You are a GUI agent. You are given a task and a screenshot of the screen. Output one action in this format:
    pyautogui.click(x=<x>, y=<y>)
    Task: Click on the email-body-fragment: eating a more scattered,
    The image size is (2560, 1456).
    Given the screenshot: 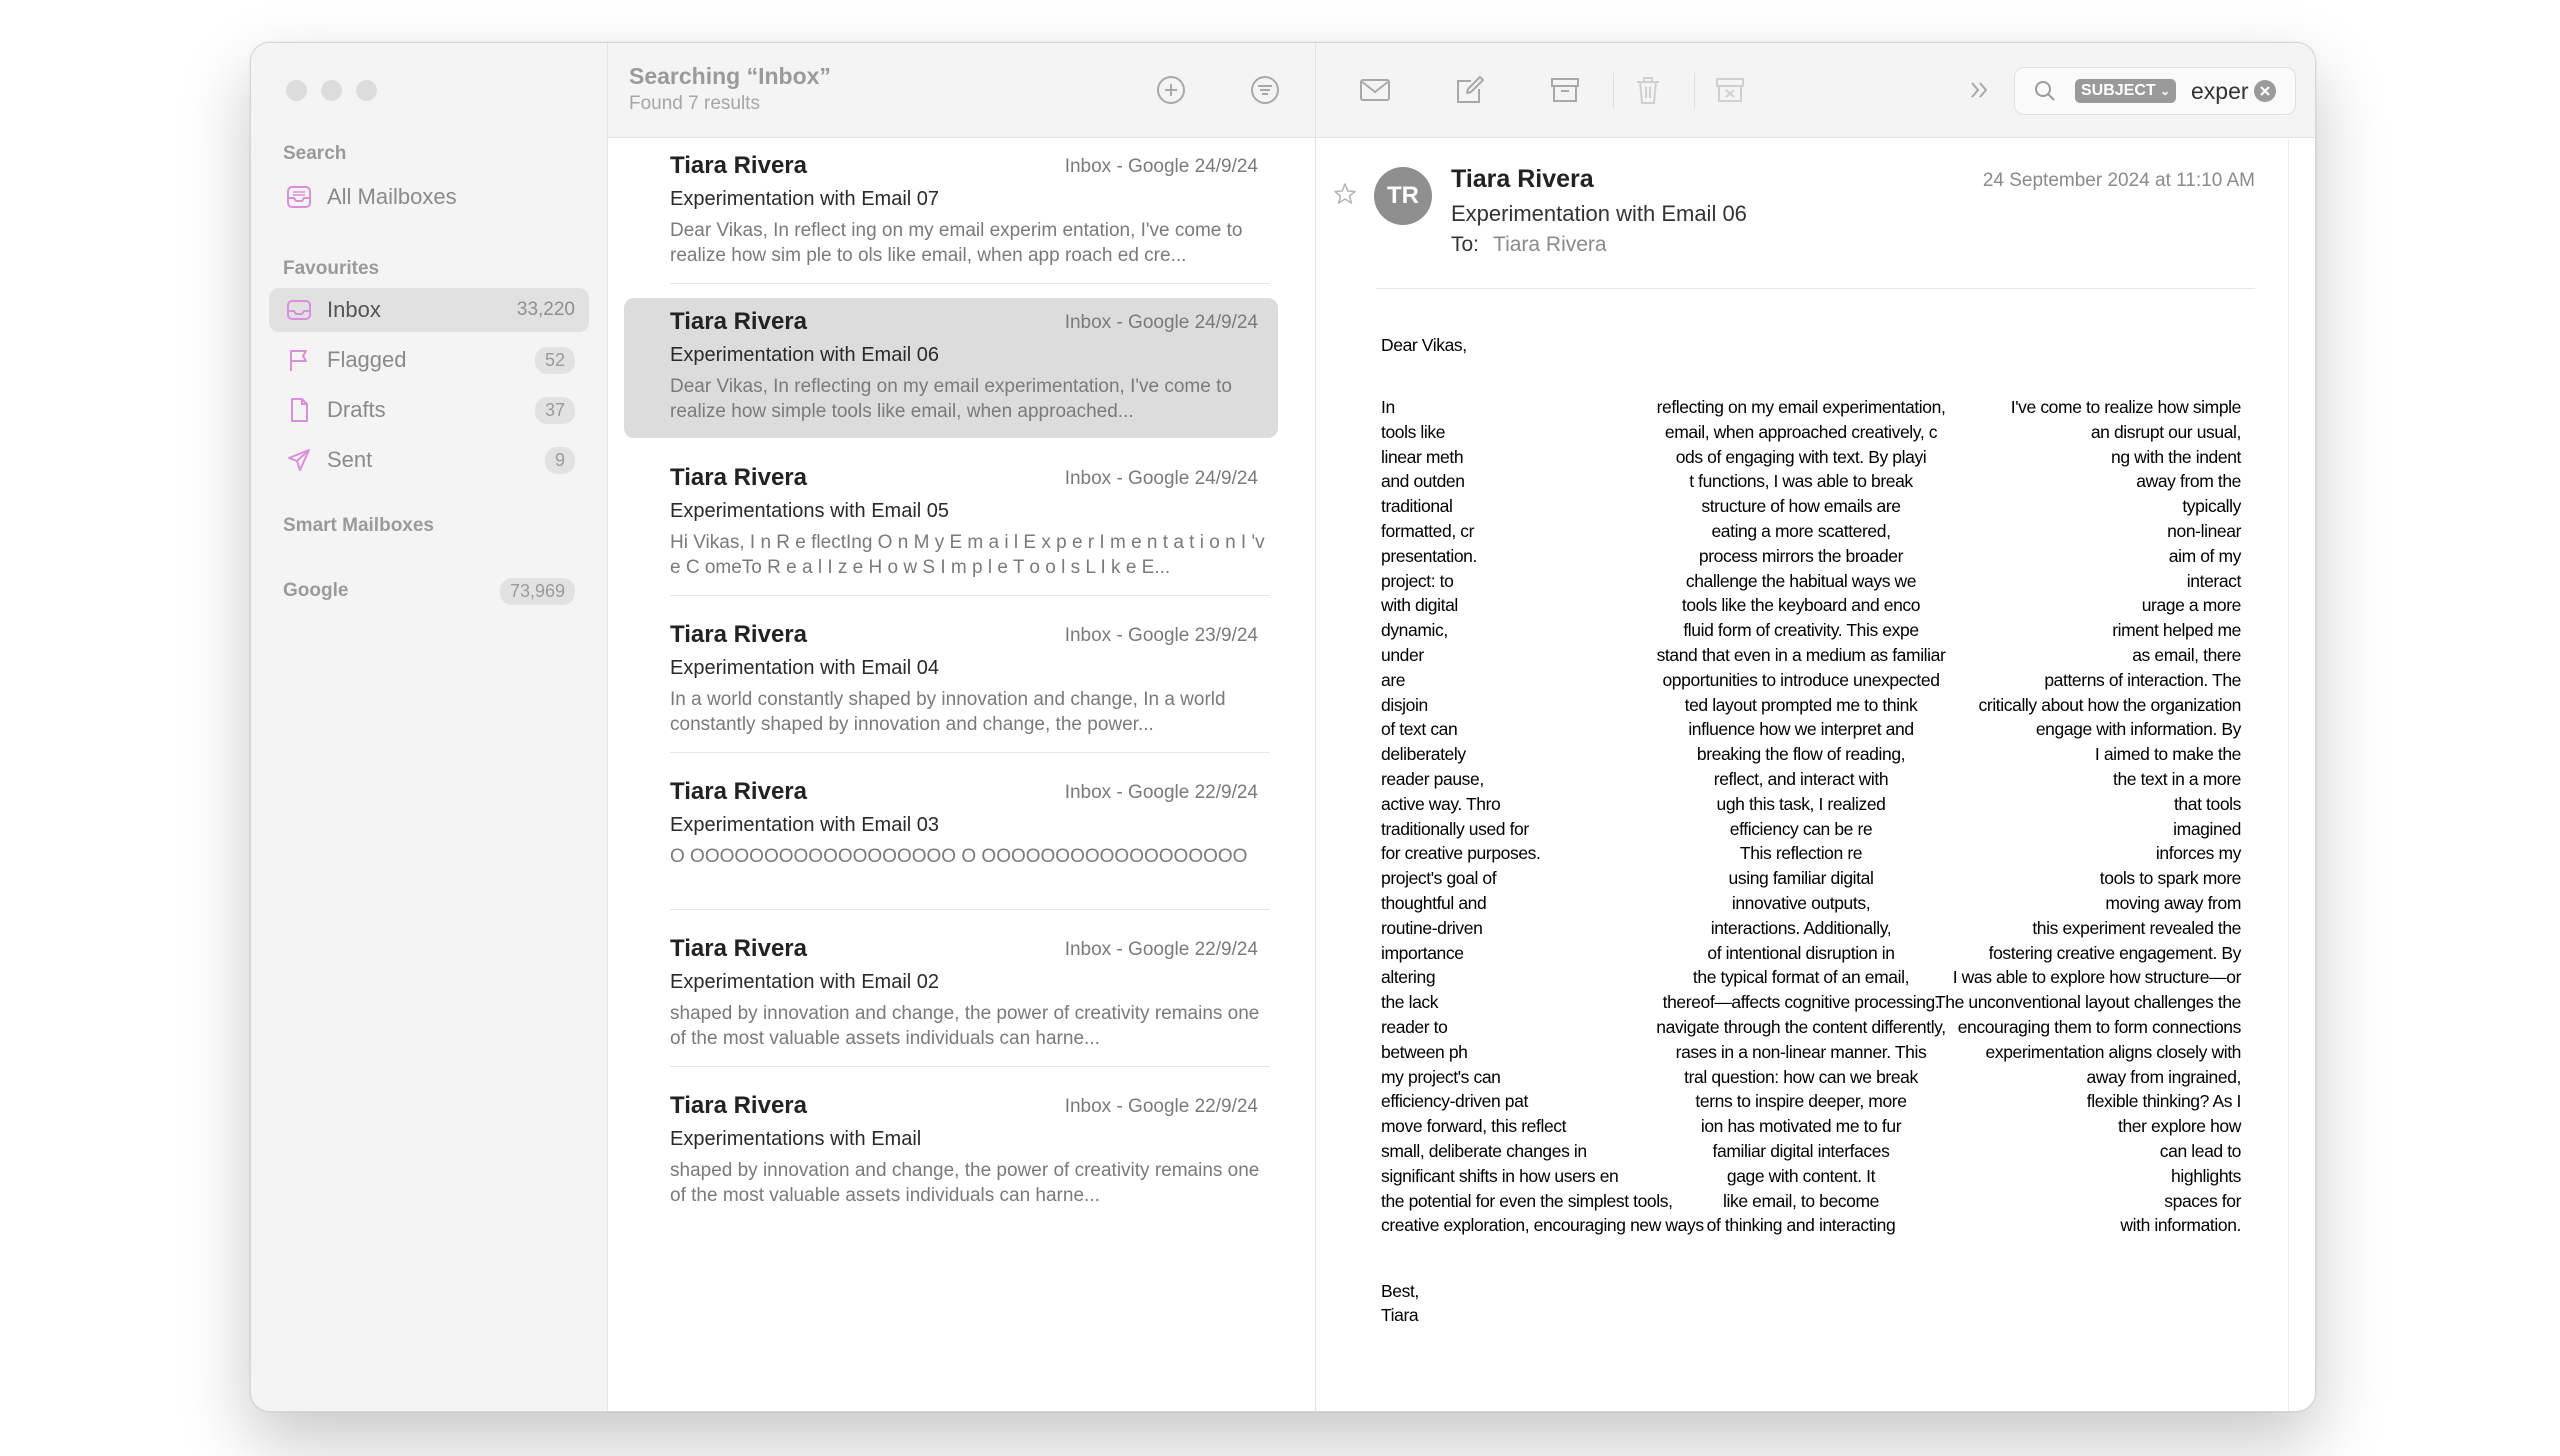 What is the action you would take?
    pyautogui.click(x=1801, y=530)
    